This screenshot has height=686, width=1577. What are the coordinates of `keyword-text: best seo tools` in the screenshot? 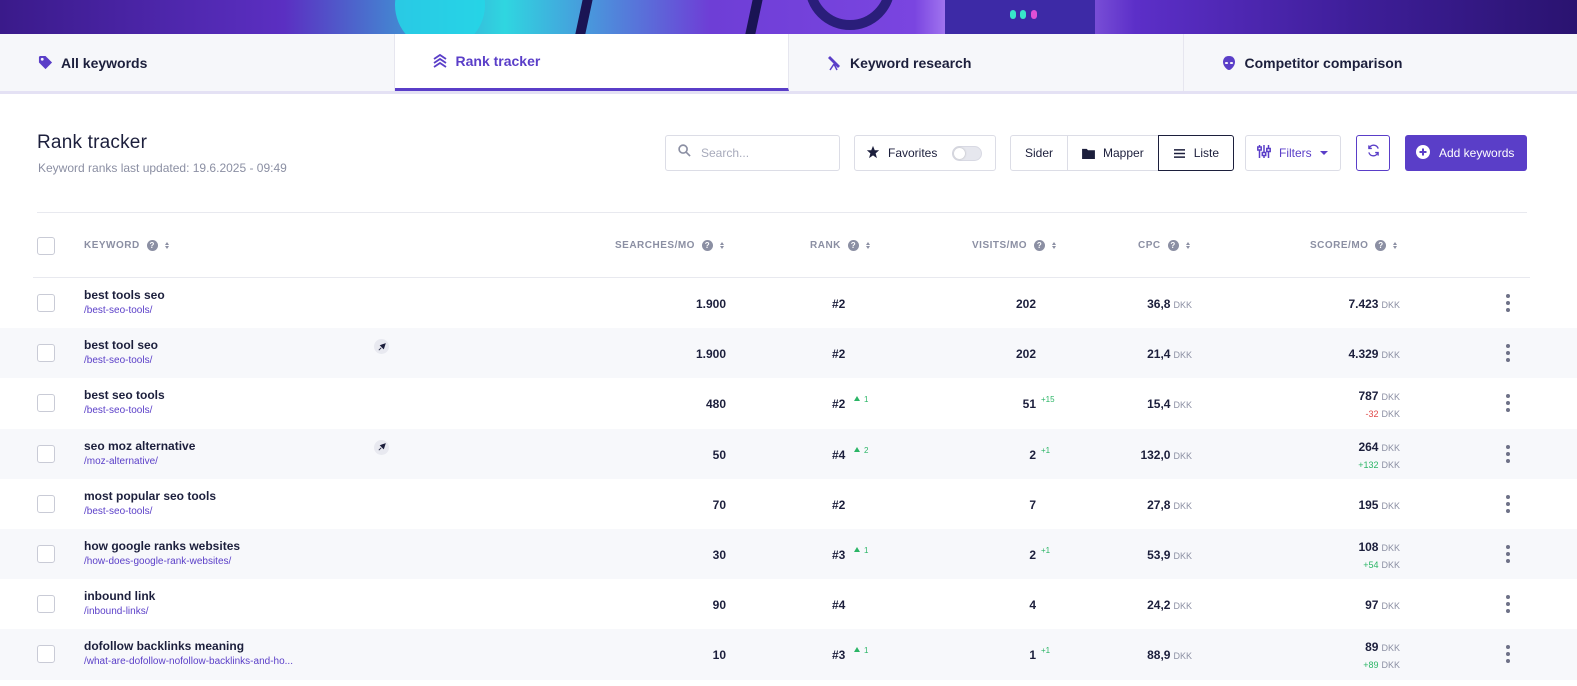 It's located at (124, 395).